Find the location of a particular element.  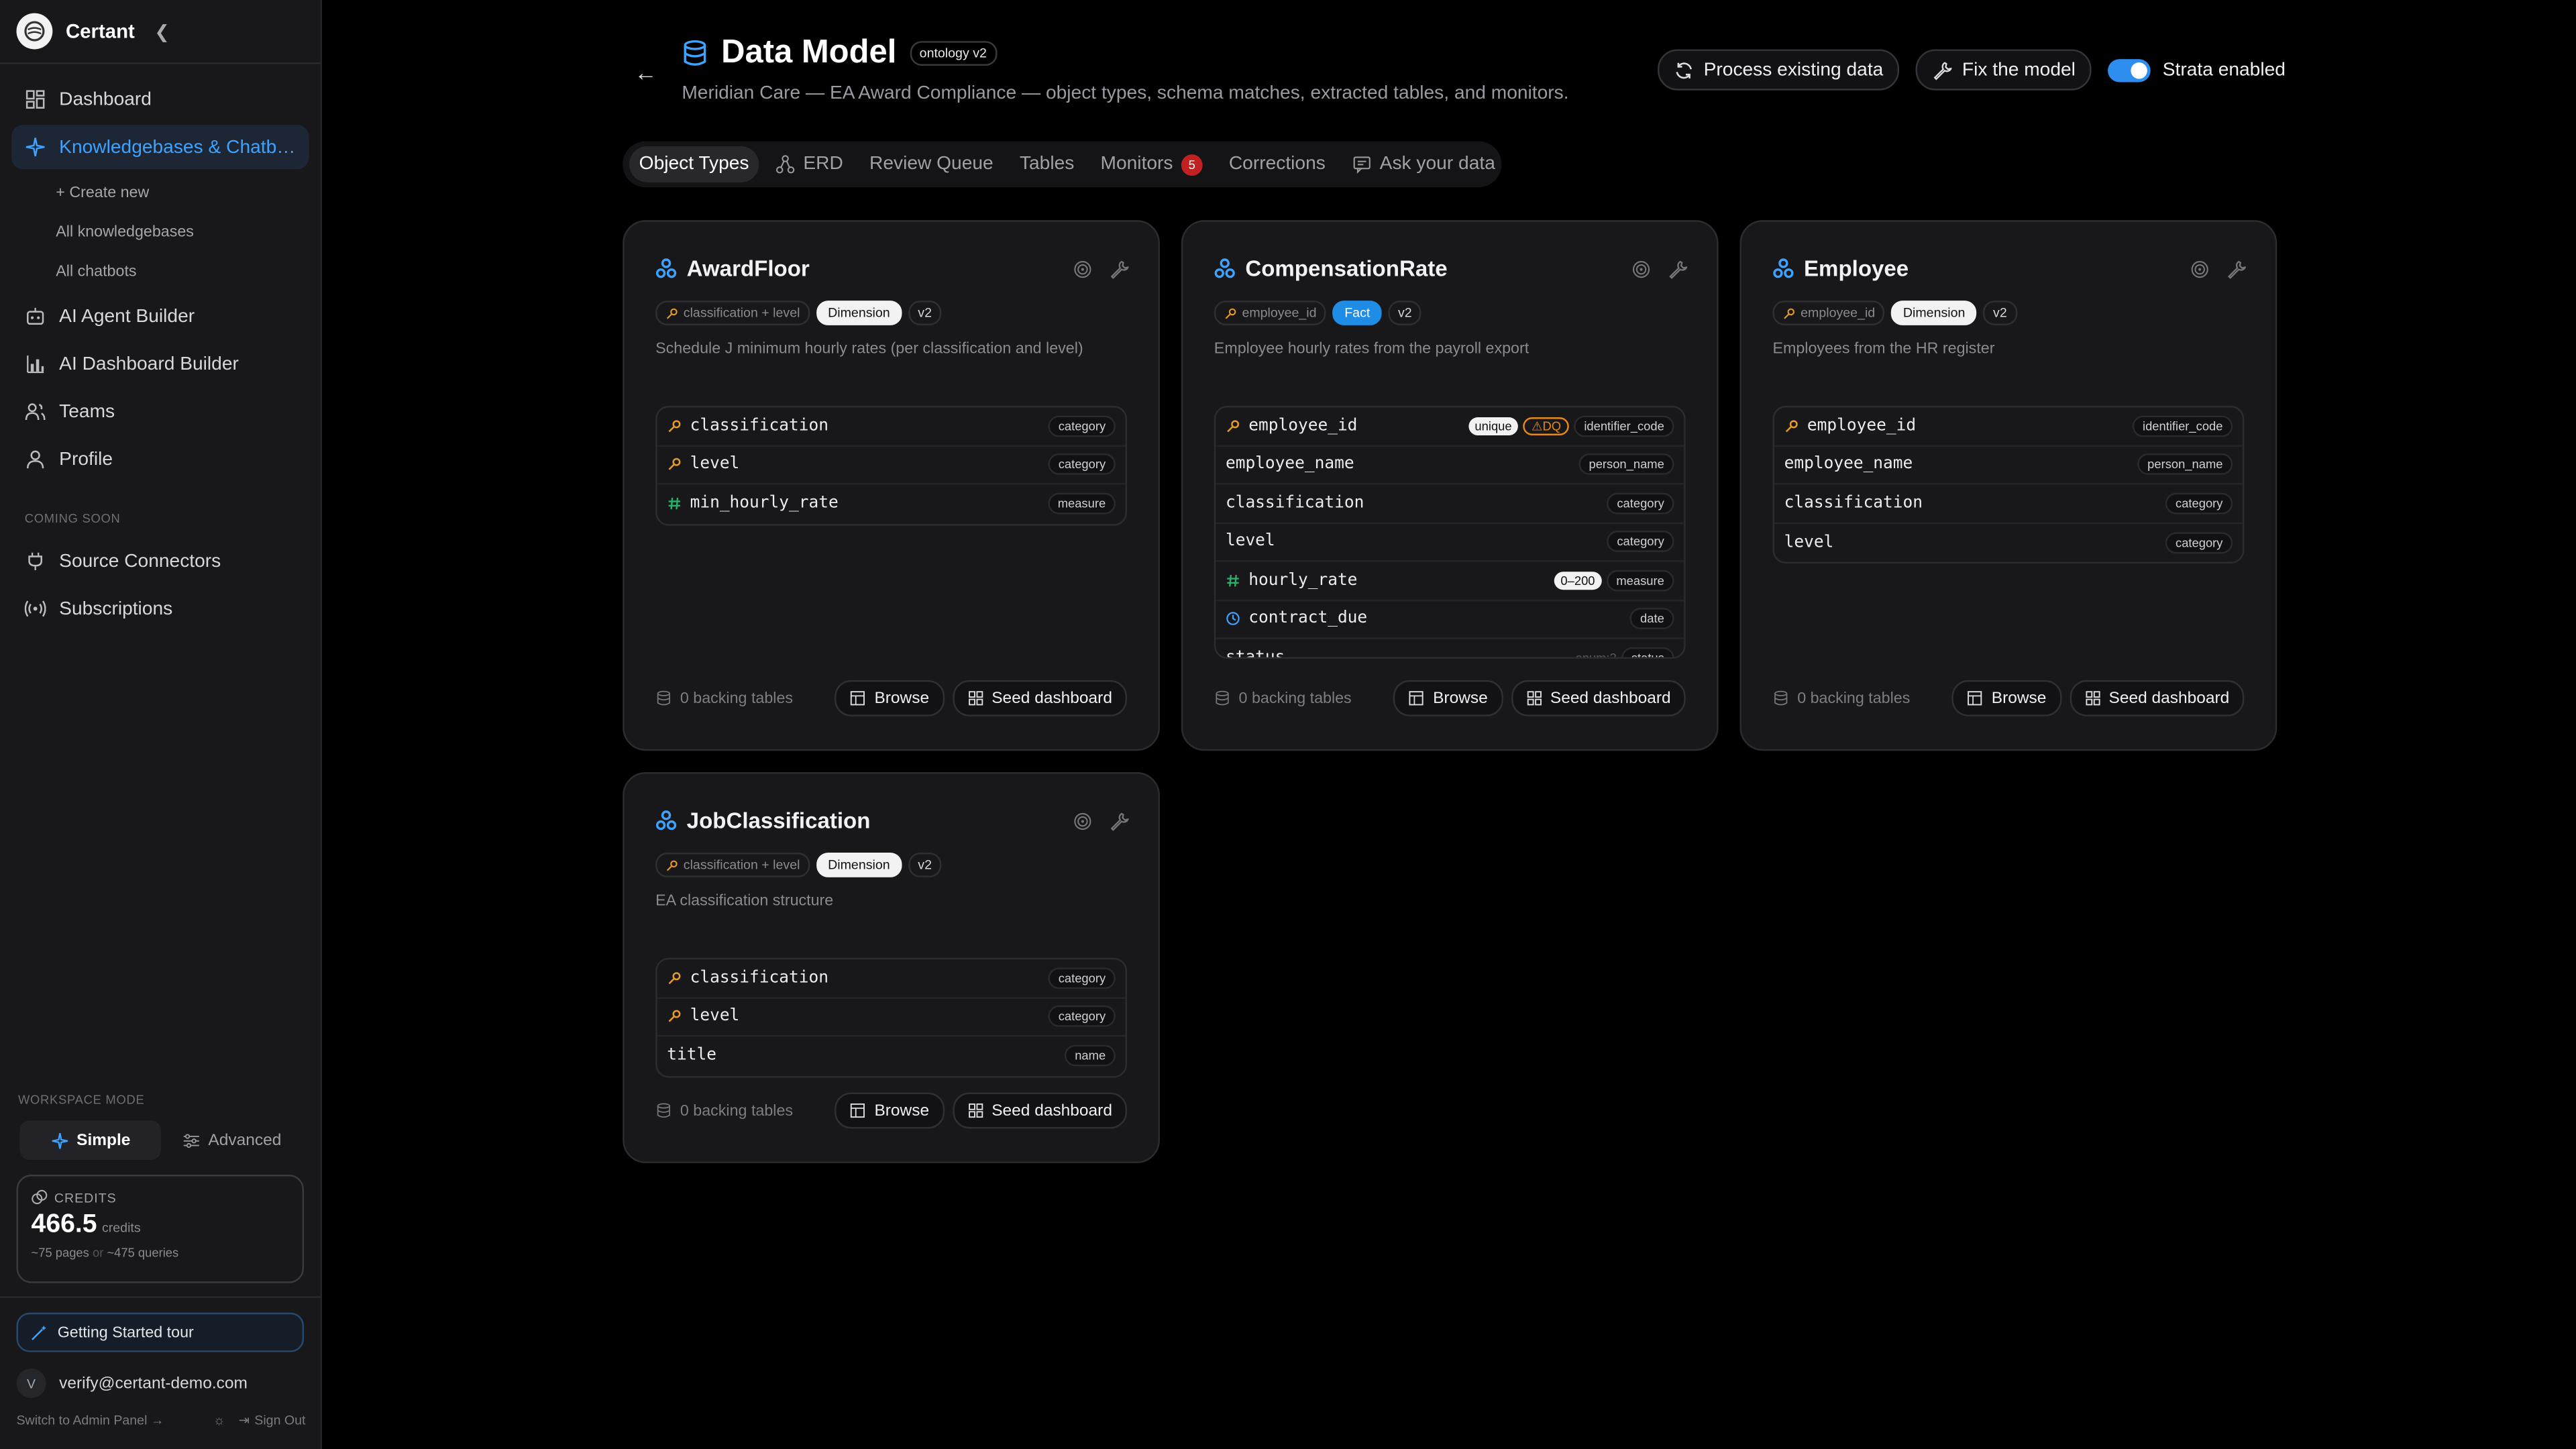

object-type-name: AwardFloor is located at coordinates (748, 268).